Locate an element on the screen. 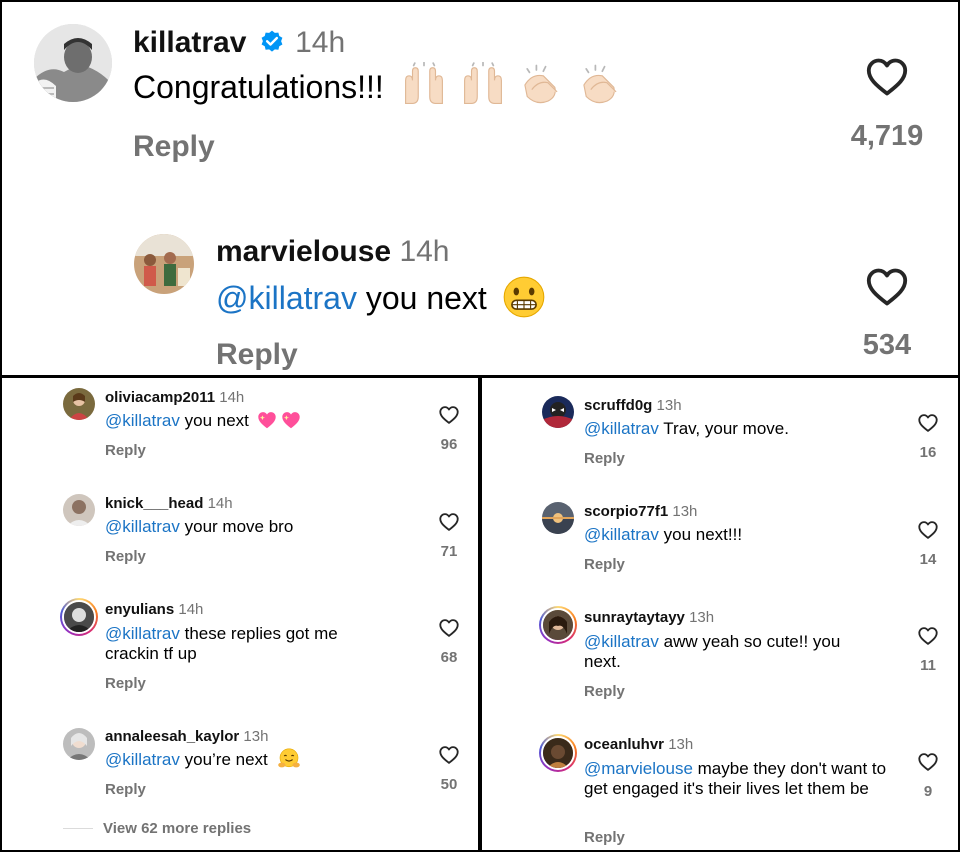 The height and width of the screenshot is (852, 960). username: enyulians is located at coordinates (139, 609).